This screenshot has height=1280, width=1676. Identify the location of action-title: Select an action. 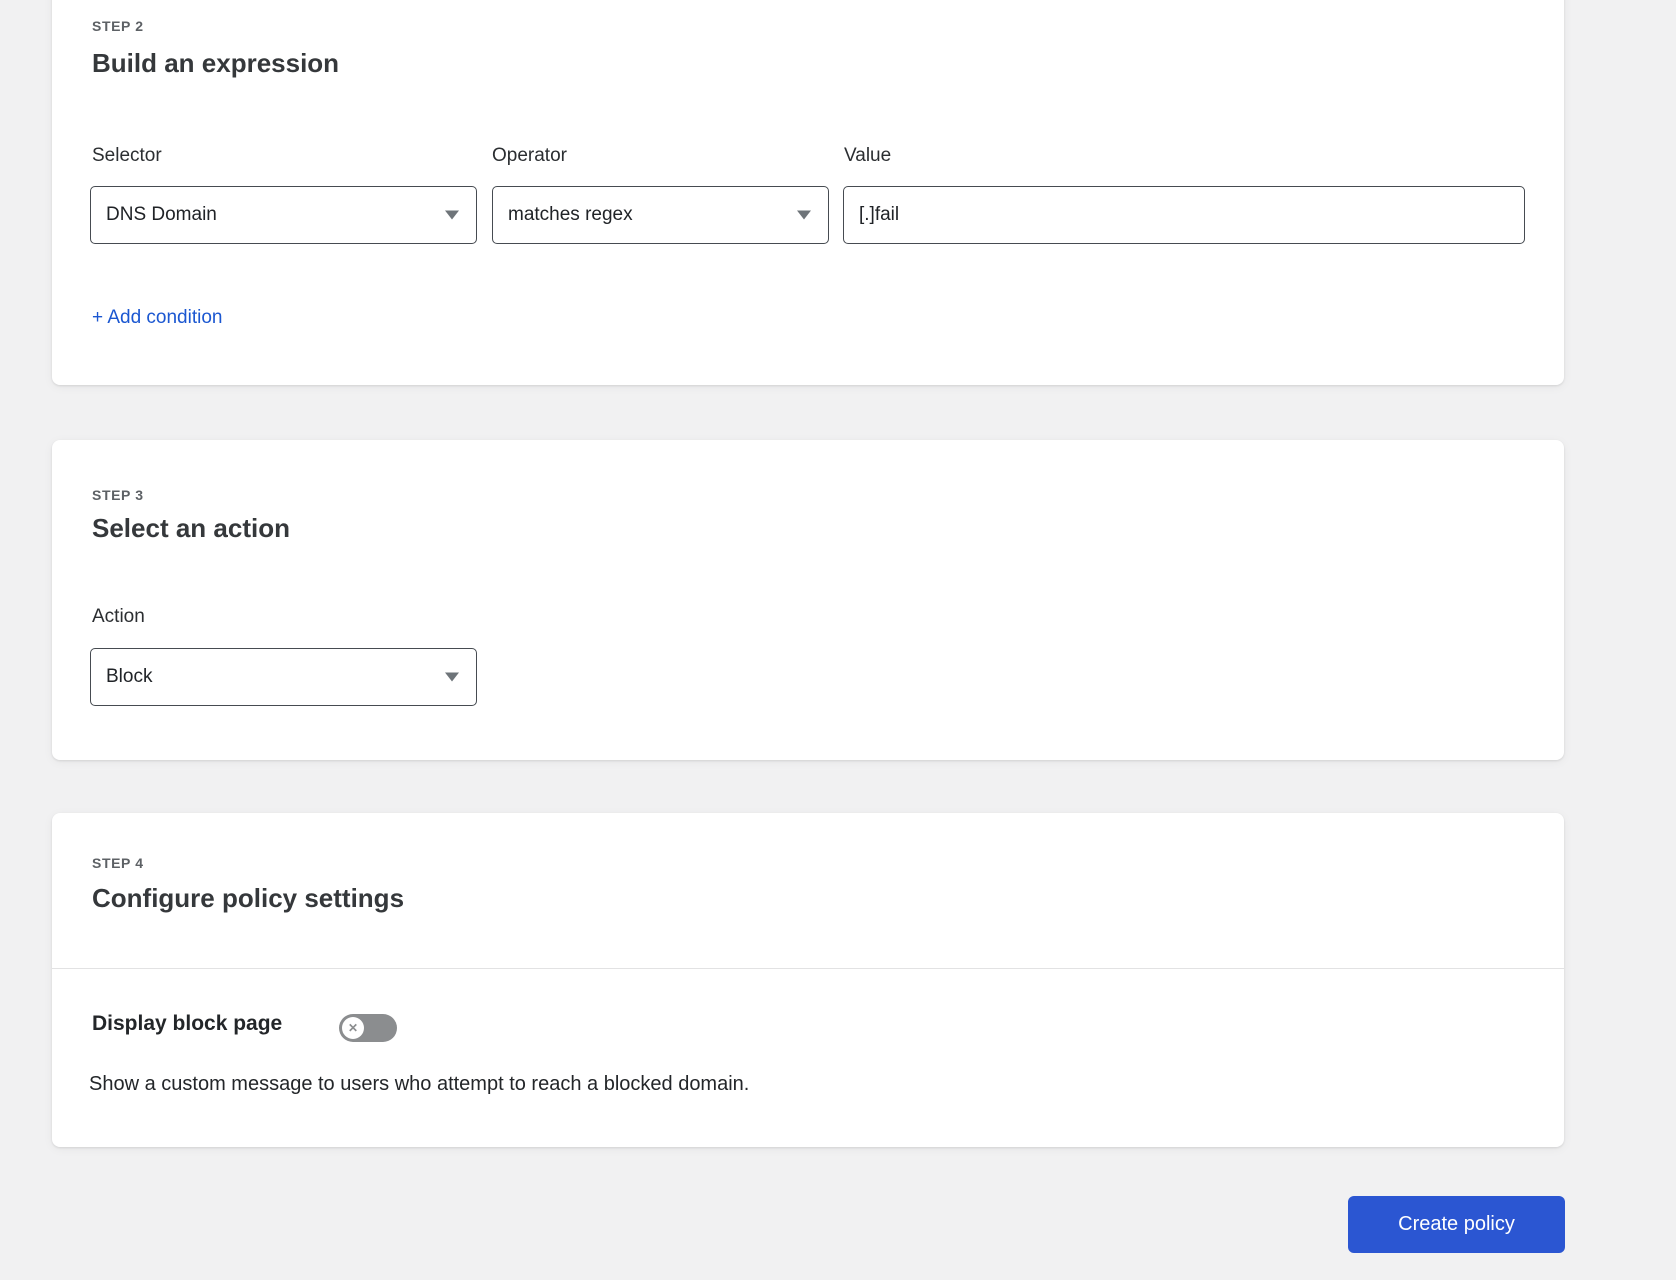
(191, 528).